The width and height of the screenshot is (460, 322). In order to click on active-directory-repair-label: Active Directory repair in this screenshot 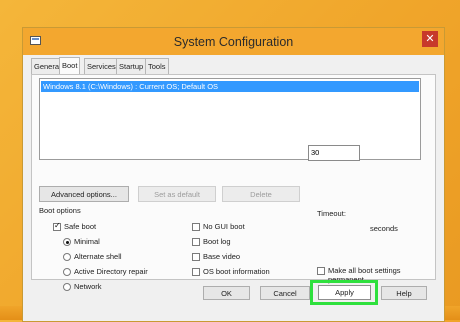, I will do `click(111, 271)`.